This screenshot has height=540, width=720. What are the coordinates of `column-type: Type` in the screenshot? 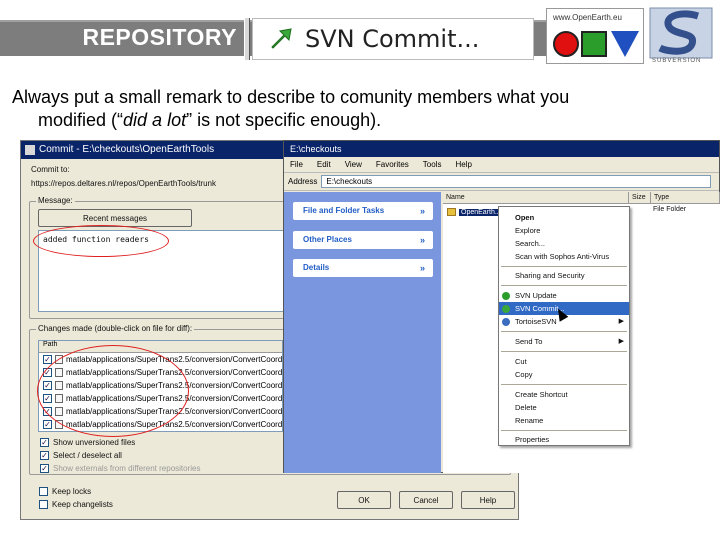 It's located at (685, 198).